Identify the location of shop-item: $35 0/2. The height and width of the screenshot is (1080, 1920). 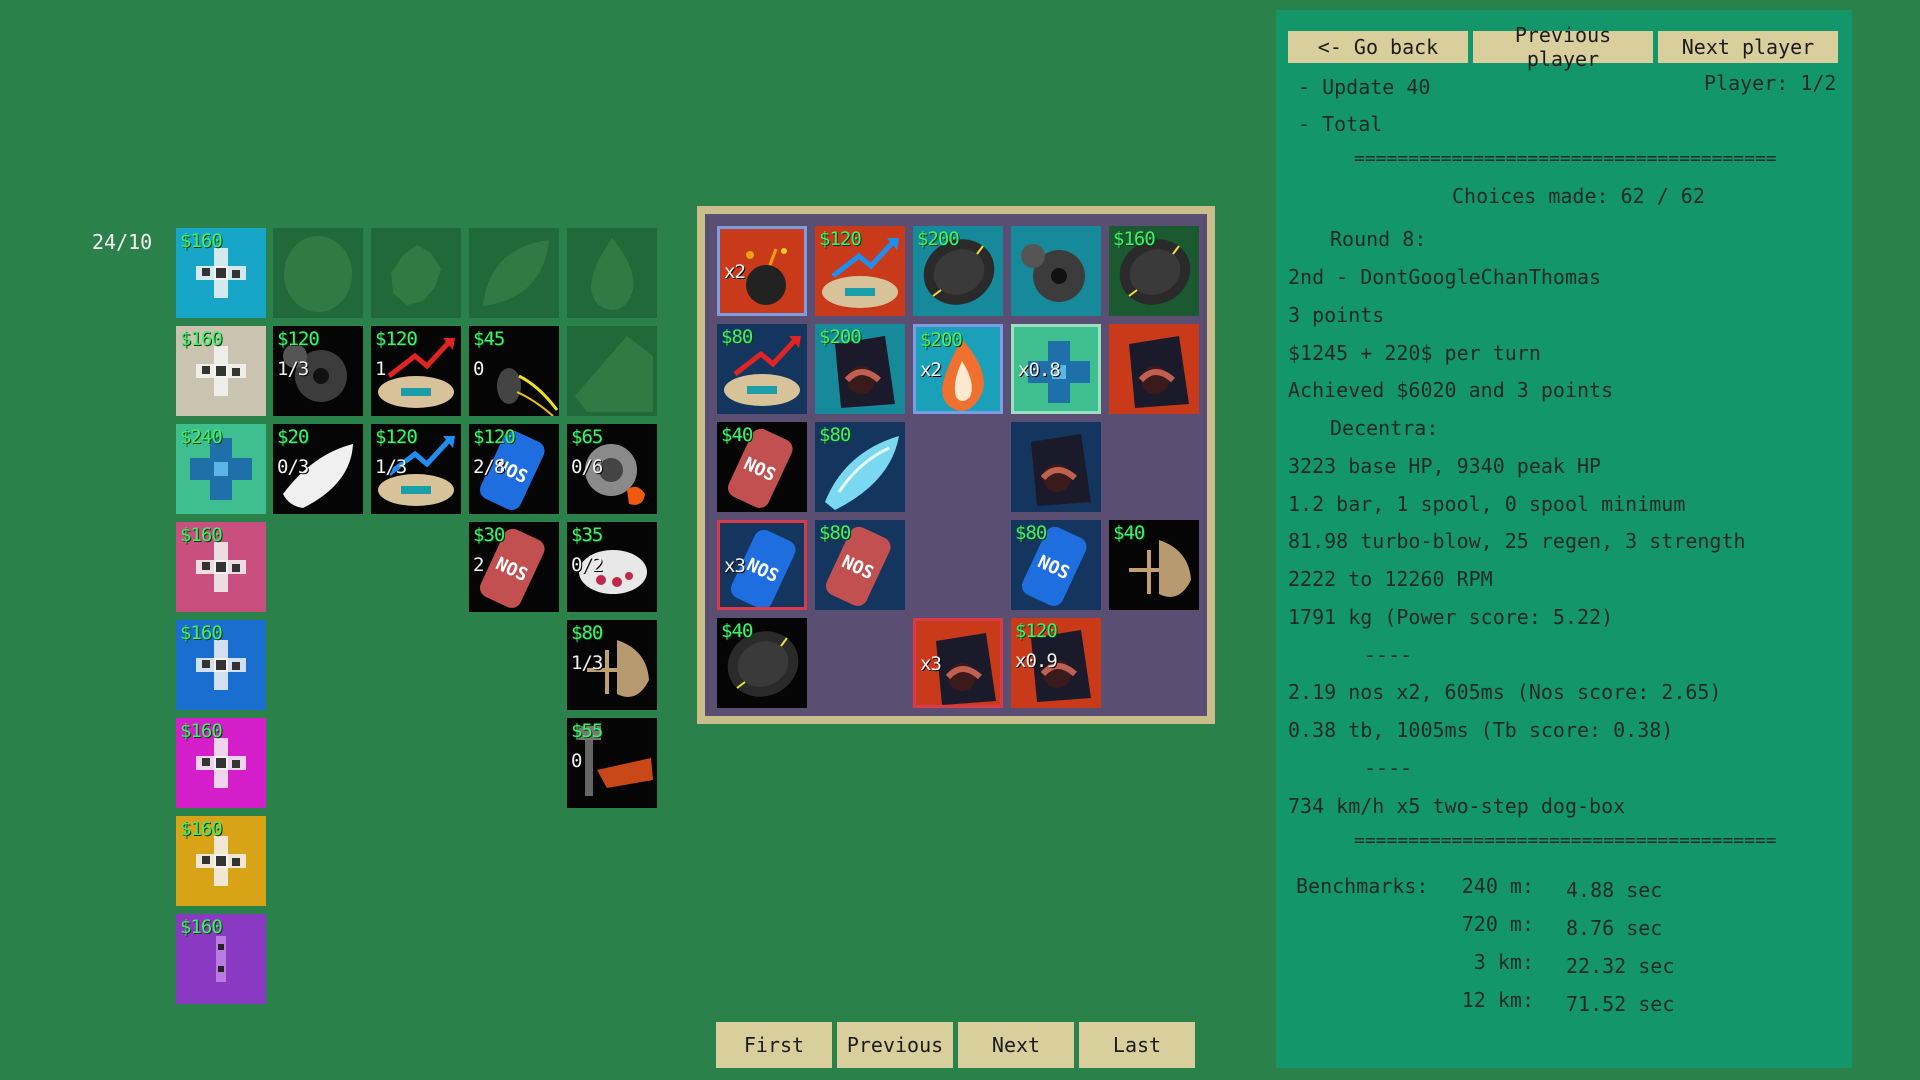
(612, 567).